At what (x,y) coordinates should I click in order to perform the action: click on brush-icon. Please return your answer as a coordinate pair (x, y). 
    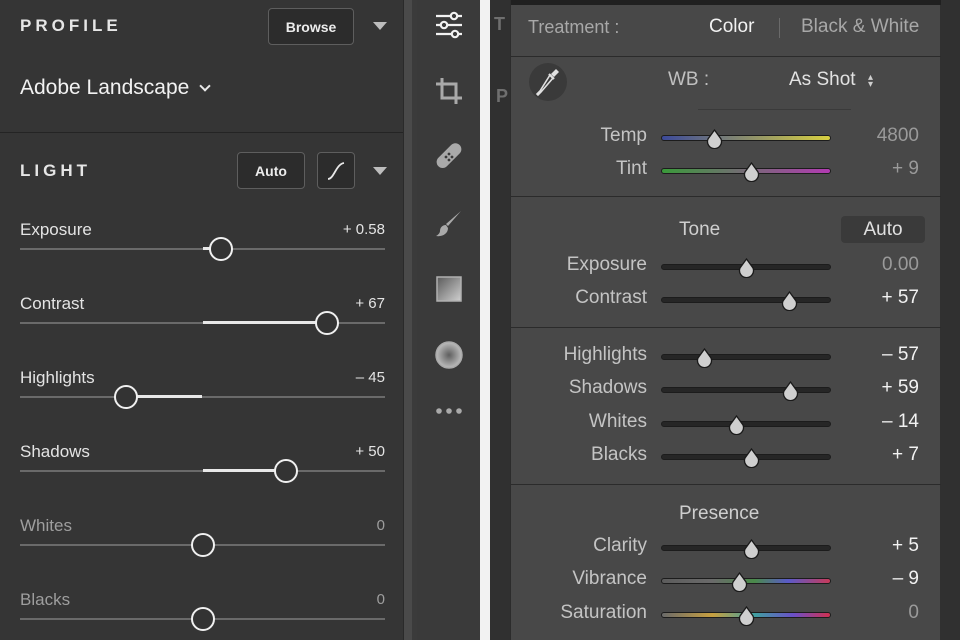
    Looking at the image, I should click on (449, 223).